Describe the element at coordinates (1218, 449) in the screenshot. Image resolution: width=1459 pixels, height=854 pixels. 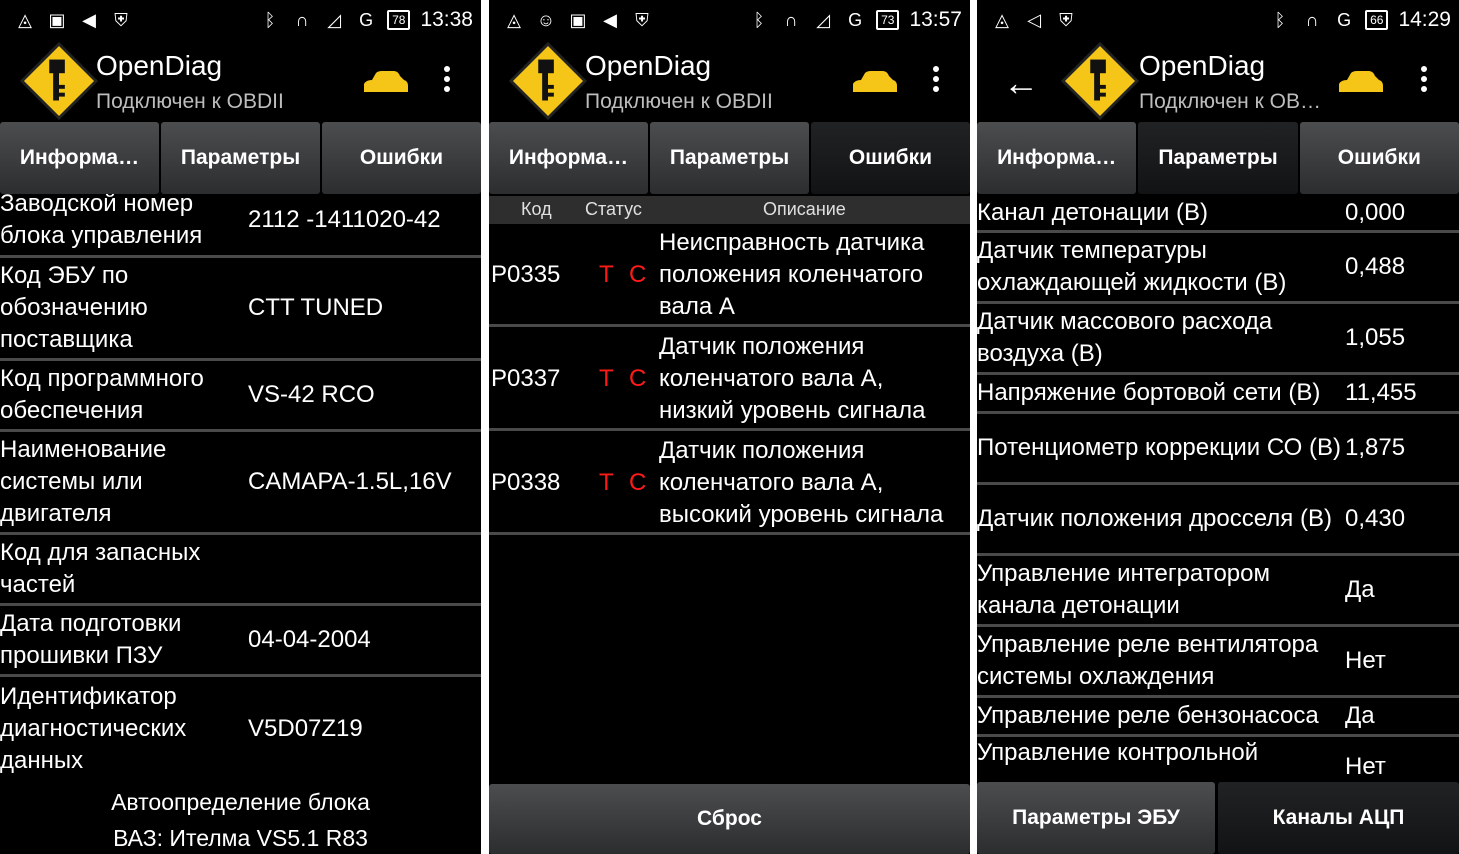
I see `list-item: Потенциометр коррекции СО (В) 1,875` at that location.